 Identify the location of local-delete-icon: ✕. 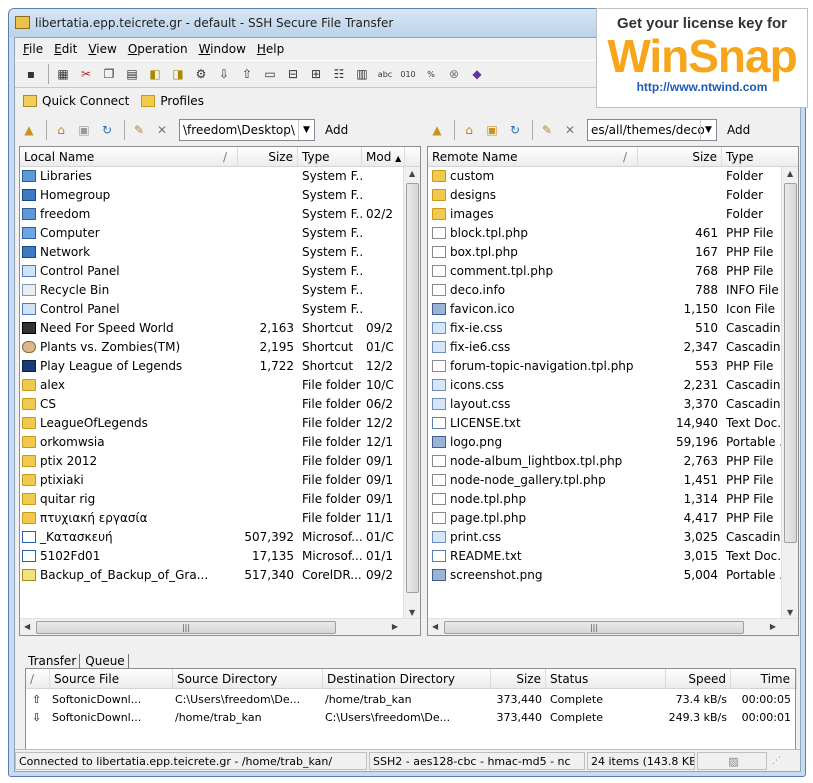
(162, 130).